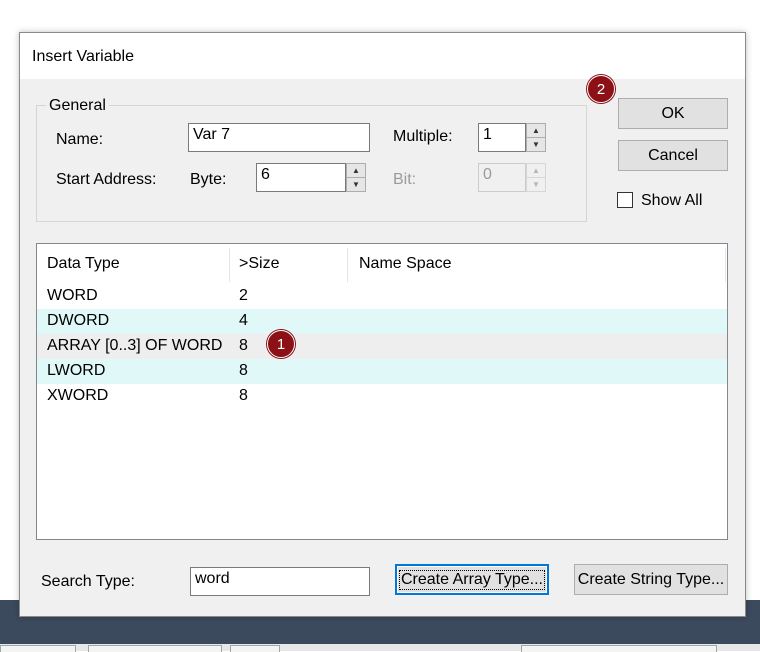  Describe the element at coordinates (382, 296) in the screenshot. I see `list-row: WORD 2` at that location.